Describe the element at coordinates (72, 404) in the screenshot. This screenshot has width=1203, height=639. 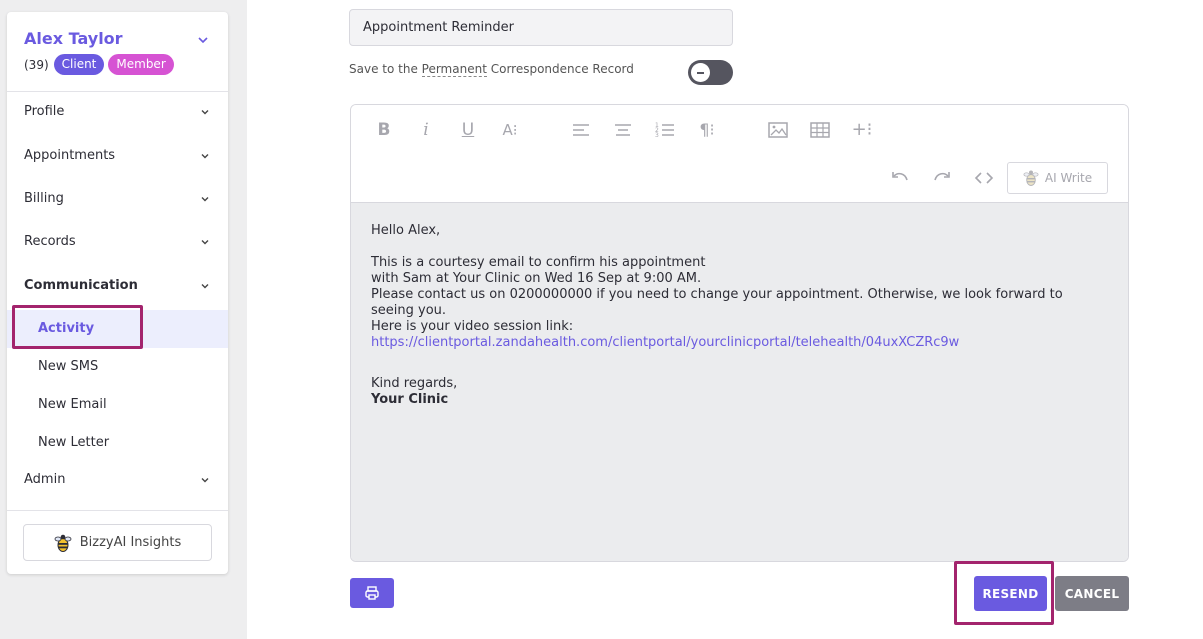
I see `sidebar-subitem-label: New Email` at that location.